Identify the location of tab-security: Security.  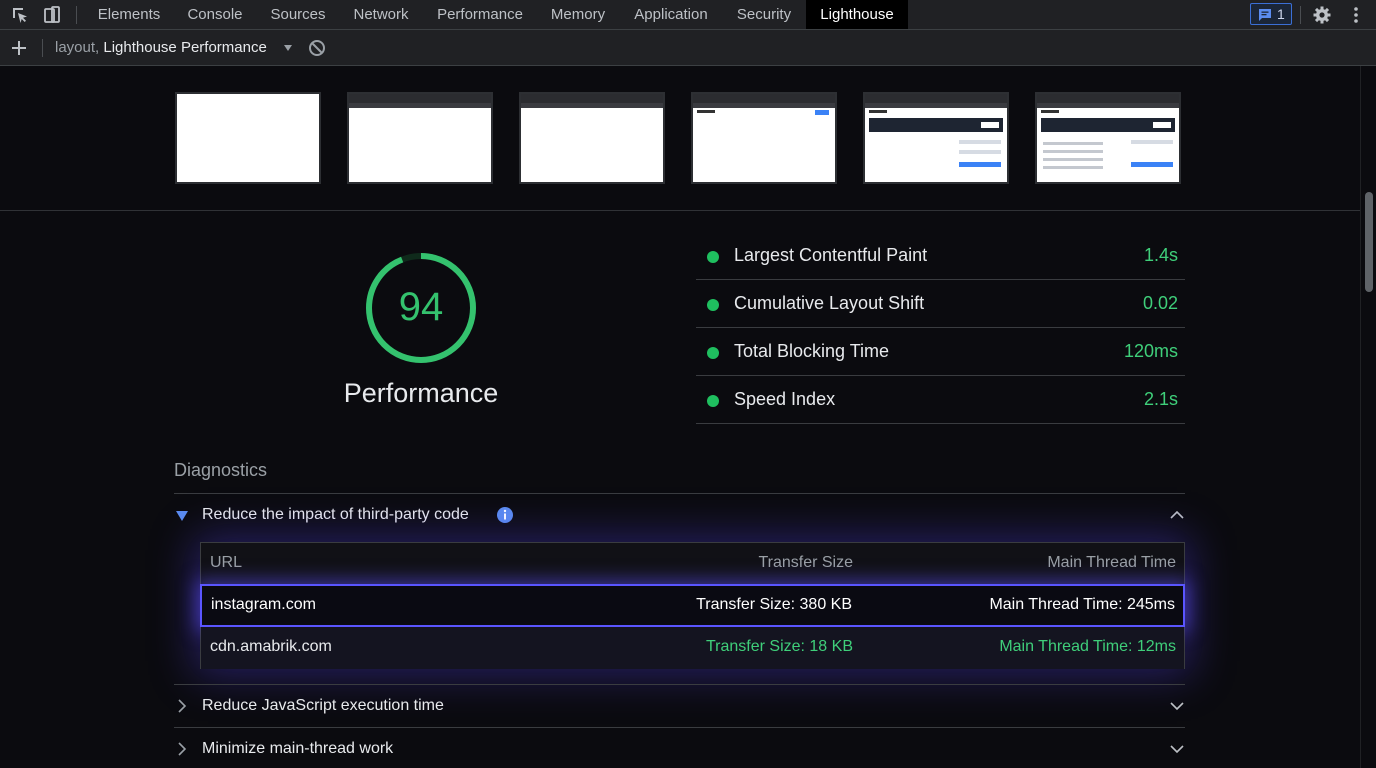
(764, 14).